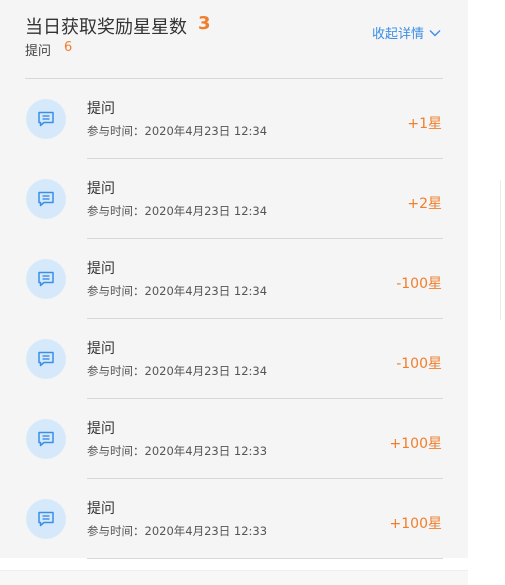 The height and width of the screenshot is (585, 505). What do you see at coordinates (435, 32) in the screenshot?
I see `chevron-down-icon` at bounding box center [435, 32].